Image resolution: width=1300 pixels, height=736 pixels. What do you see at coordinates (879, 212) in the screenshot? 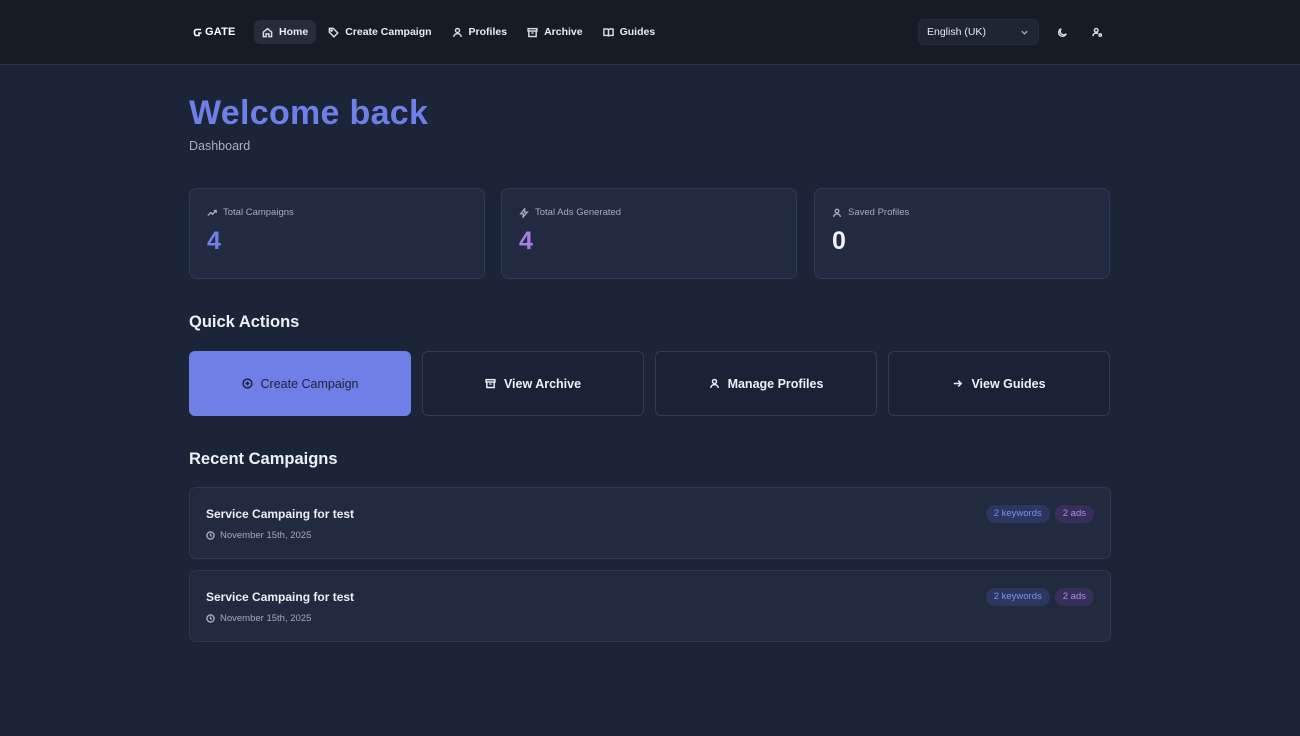
I see `stat-label: Saved Profiles` at bounding box center [879, 212].